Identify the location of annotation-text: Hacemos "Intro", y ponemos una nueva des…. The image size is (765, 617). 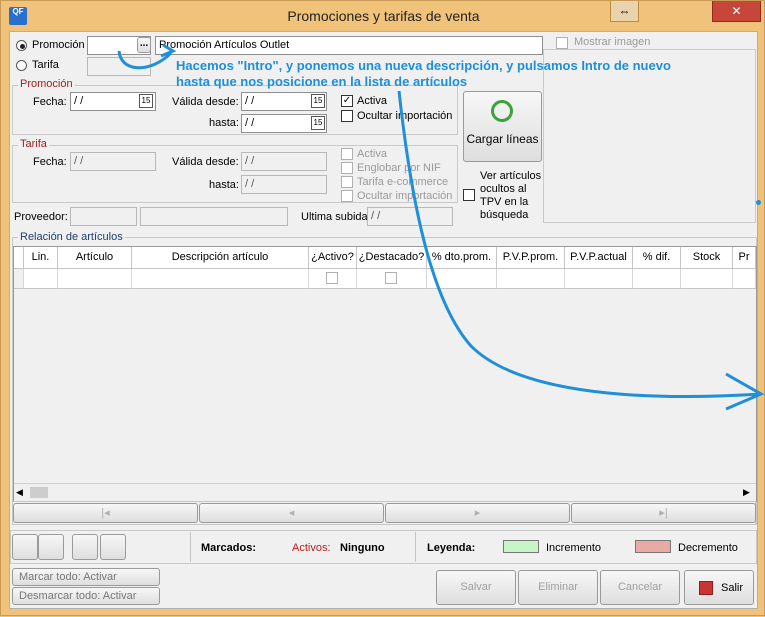
(423, 73).